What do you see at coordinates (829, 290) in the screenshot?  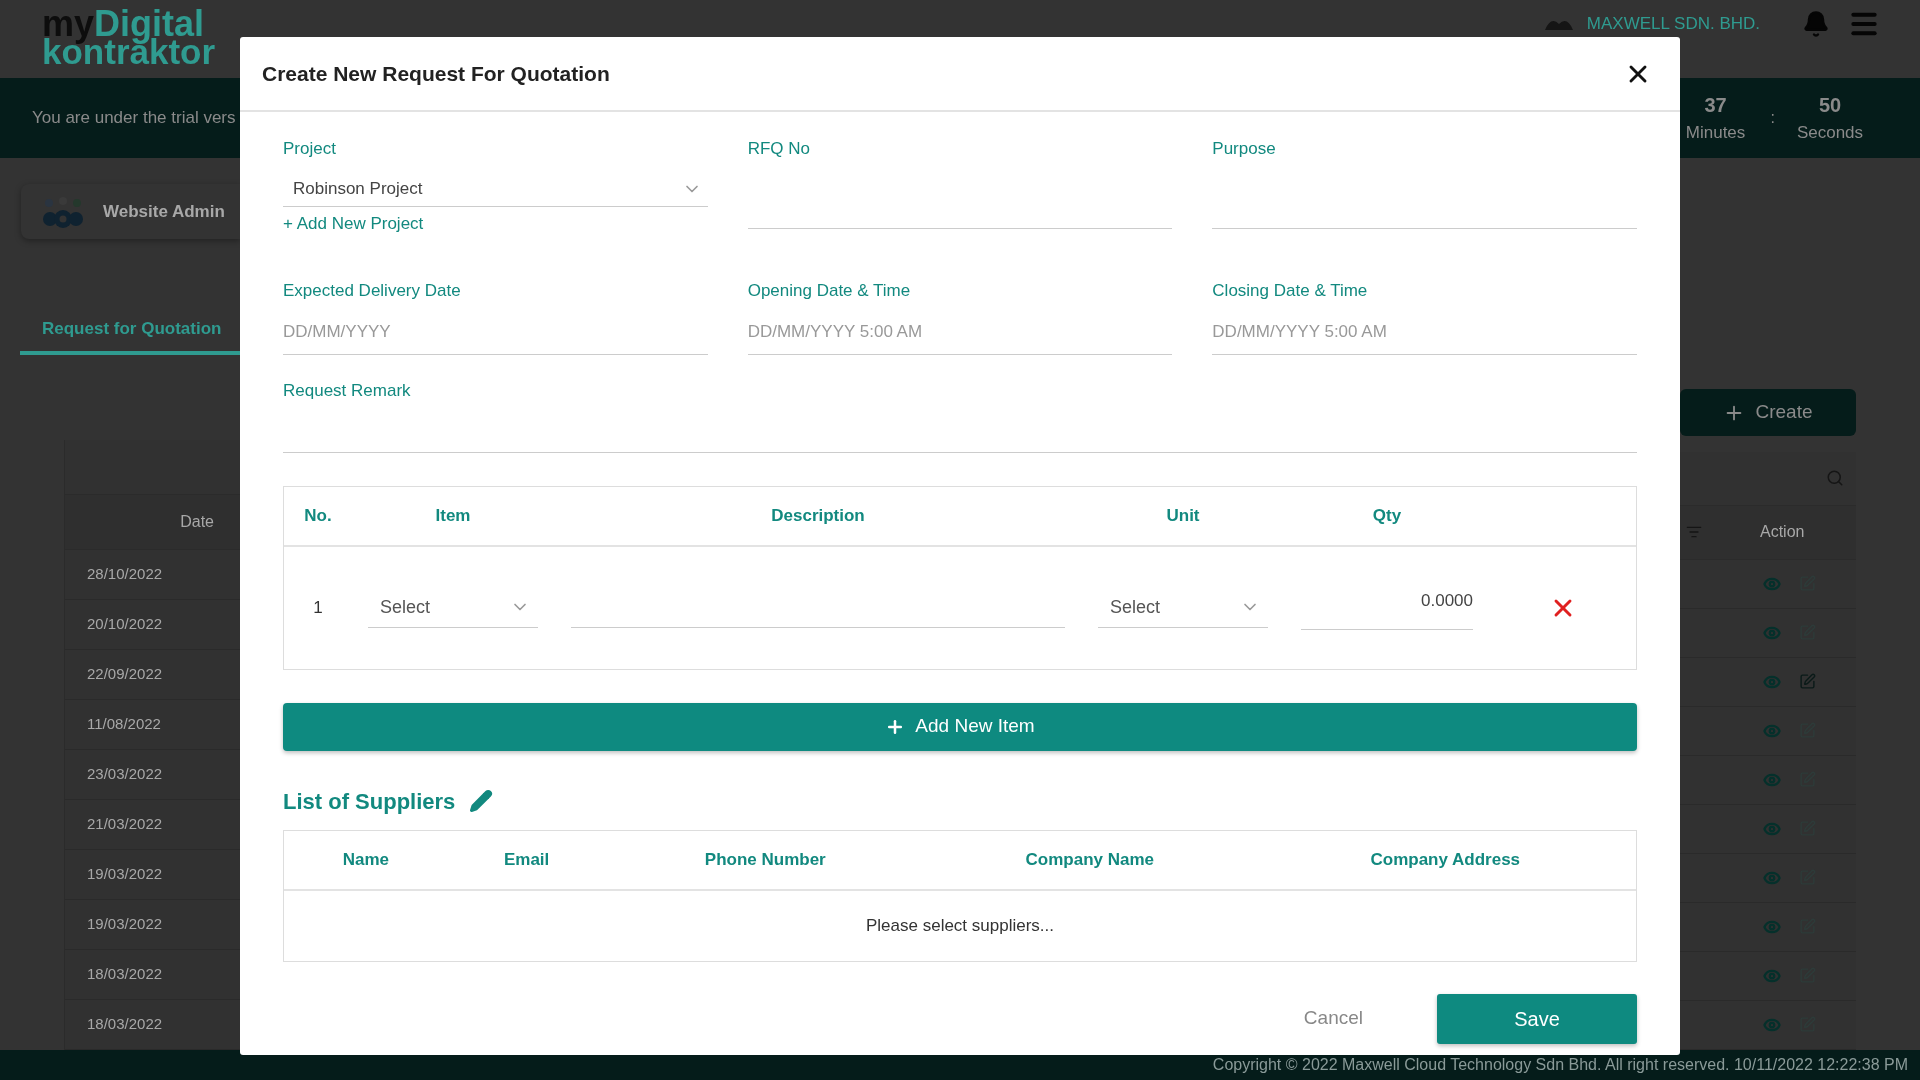 I see `field-label: Opening Date & Time` at bounding box center [829, 290].